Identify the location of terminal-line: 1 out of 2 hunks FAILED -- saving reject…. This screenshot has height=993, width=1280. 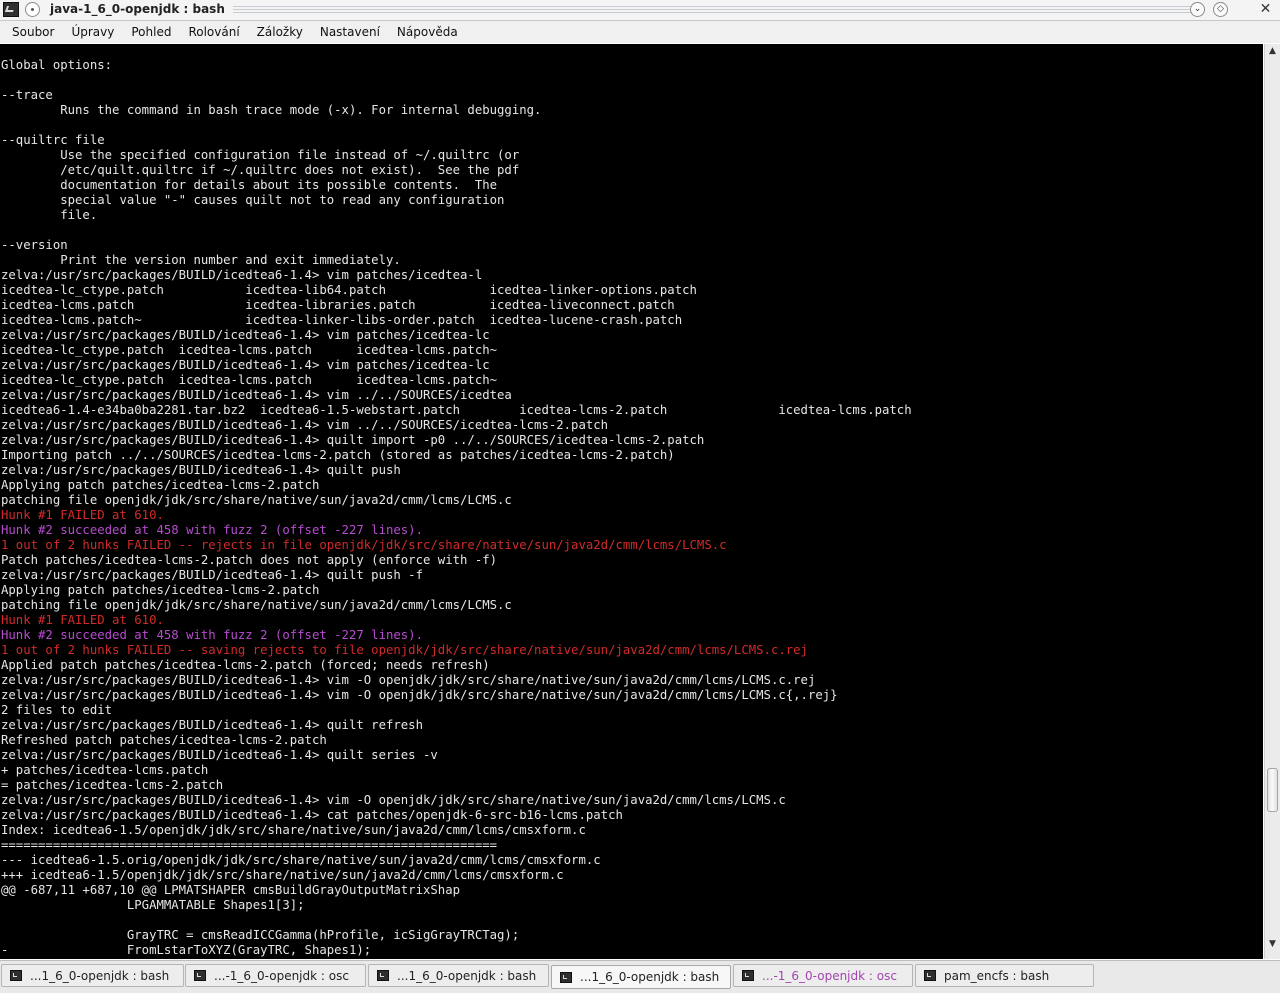
(404, 650).